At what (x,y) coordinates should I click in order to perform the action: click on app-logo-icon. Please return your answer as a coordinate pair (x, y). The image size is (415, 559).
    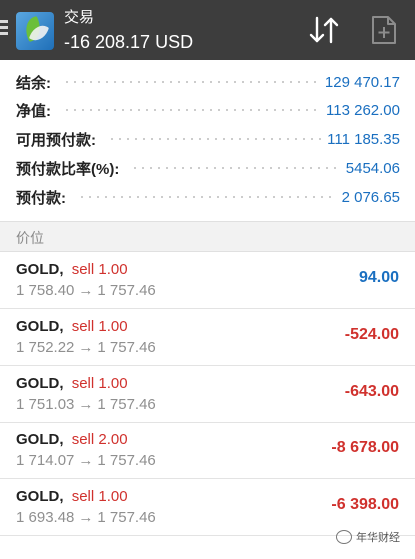
    Looking at the image, I should click on (35, 31).